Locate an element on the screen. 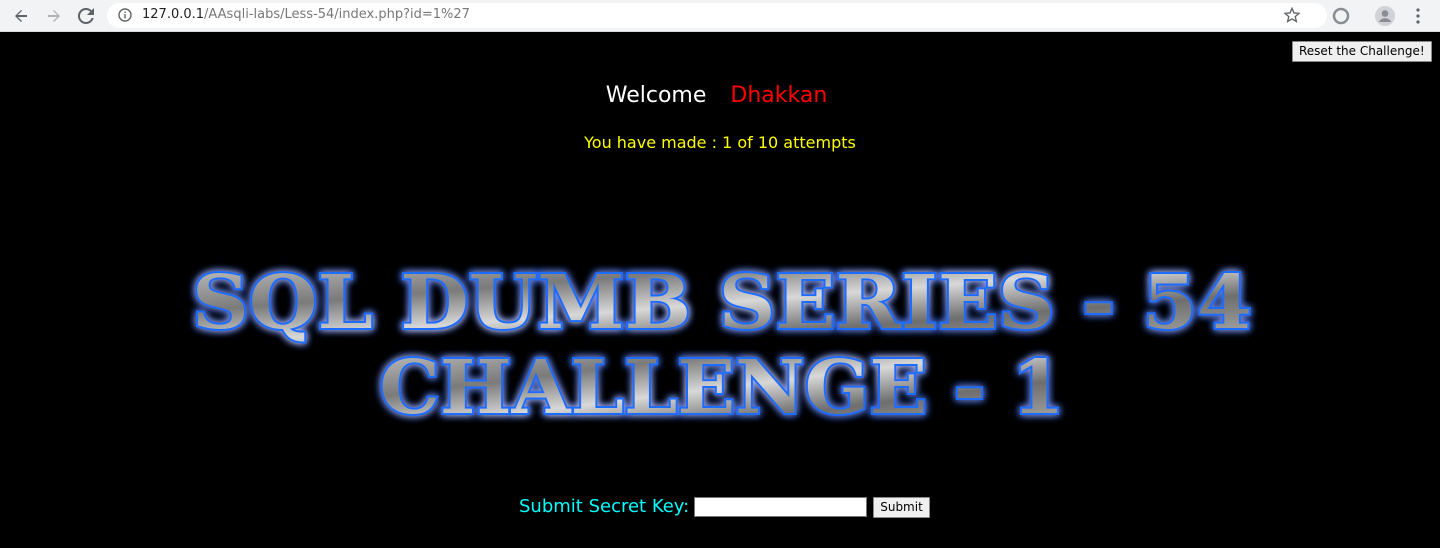  extension-button is located at coordinates (1341, 16).